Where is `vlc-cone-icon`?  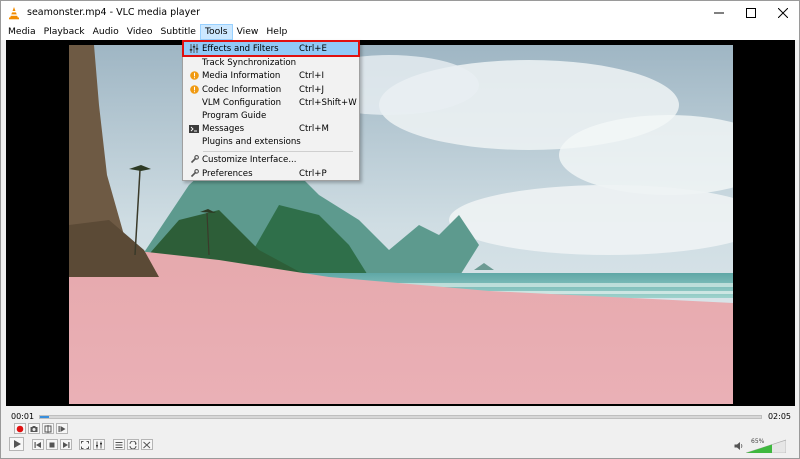 vlc-cone-icon is located at coordinates (14, 12).